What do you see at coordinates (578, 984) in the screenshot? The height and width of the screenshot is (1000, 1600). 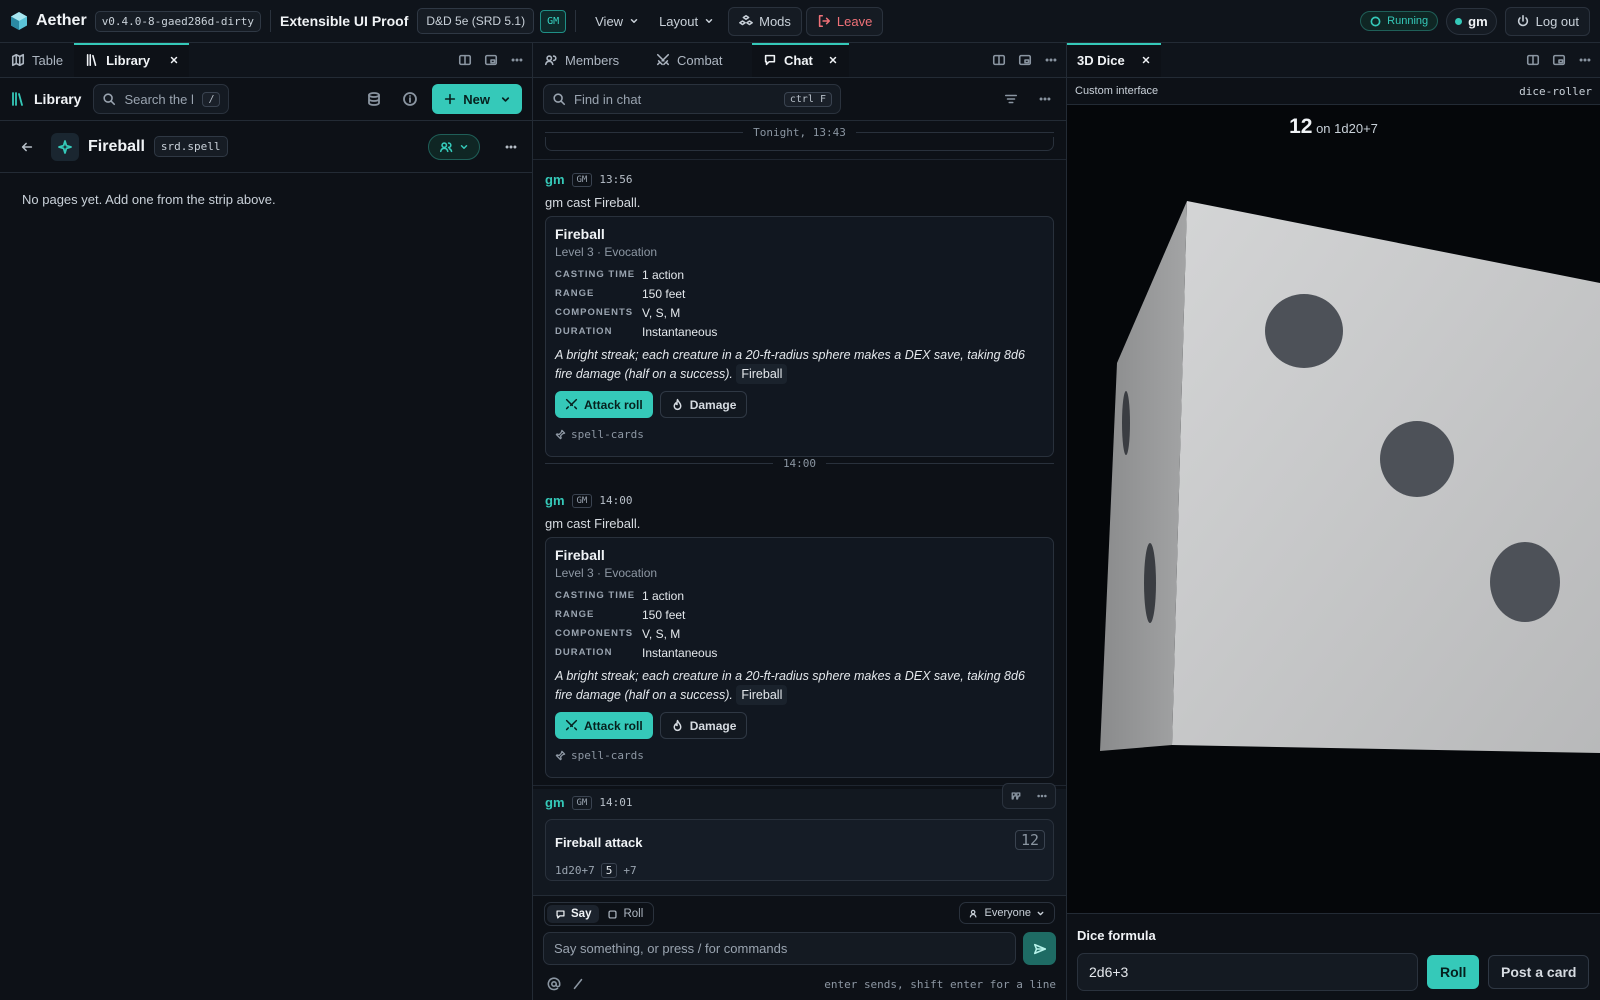 I see `command-button` at bounding box center [578, 984].